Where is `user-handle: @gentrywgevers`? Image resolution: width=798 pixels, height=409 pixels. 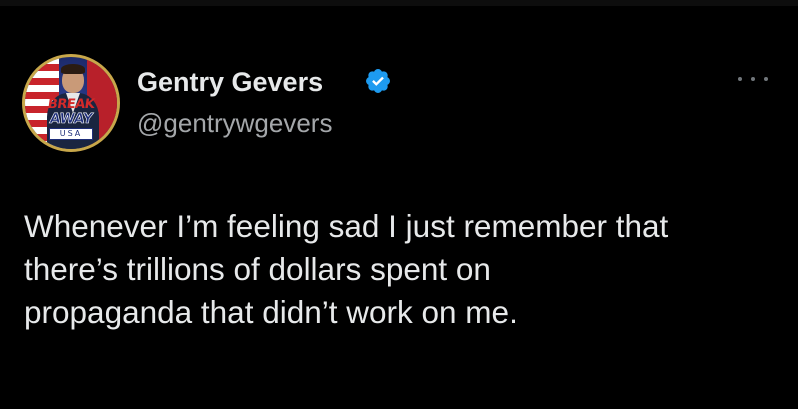
user-handle: @gentrywgevers is located at coordinates (234, 123).